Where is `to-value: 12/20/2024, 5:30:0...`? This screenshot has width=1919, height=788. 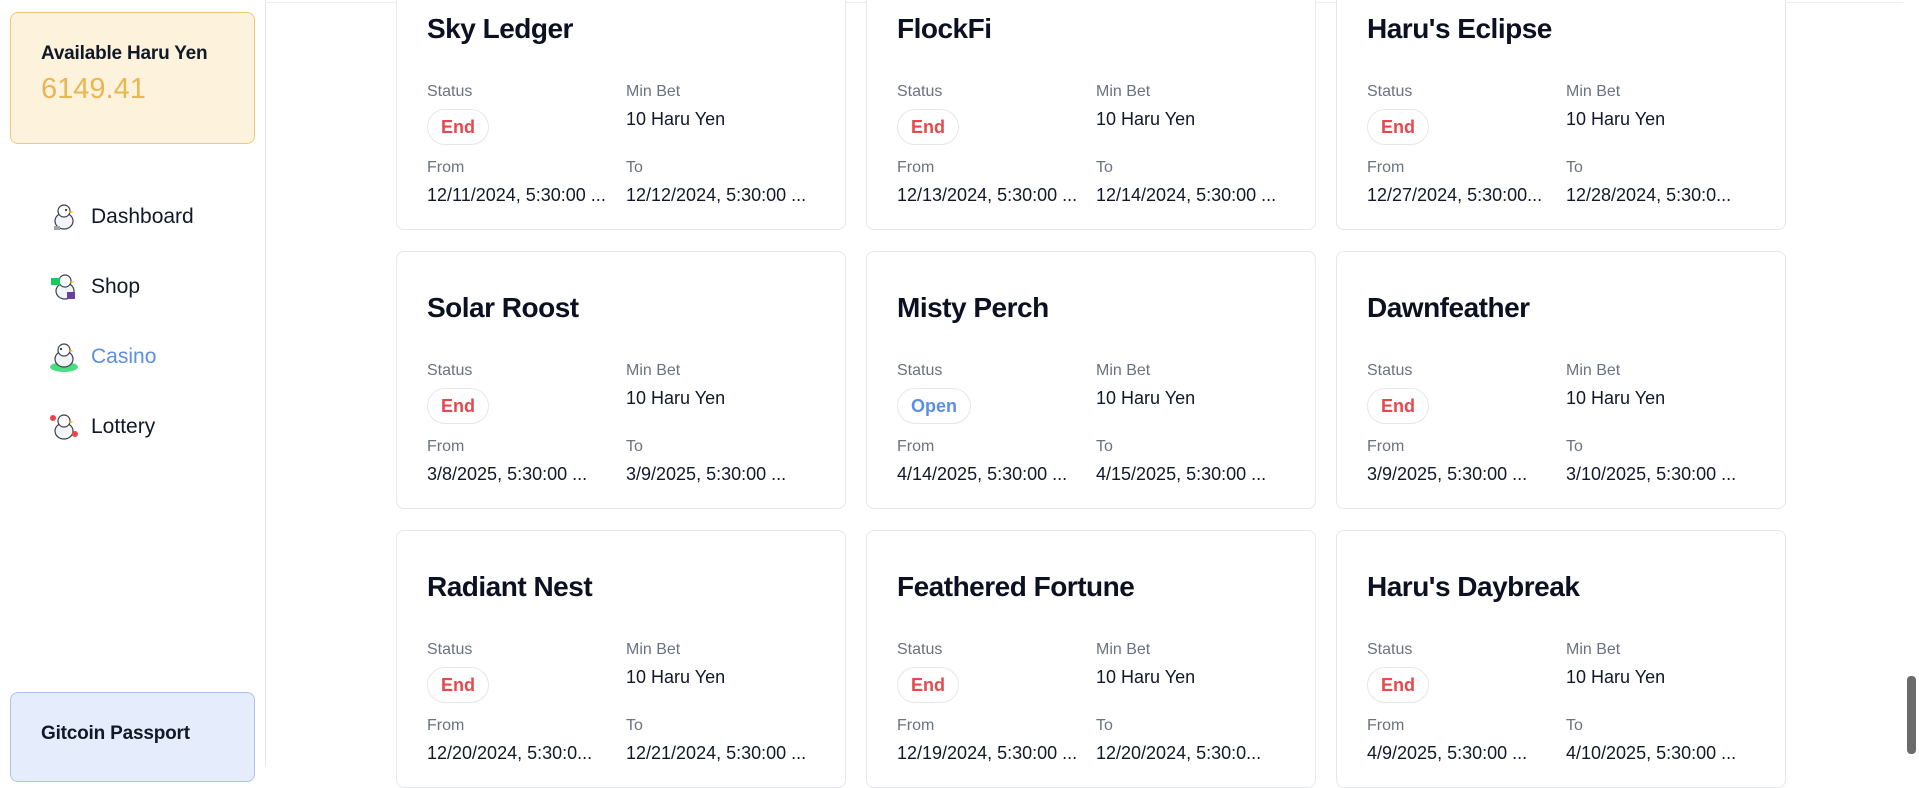 to-value: 12/20/2024, 5:30:0... is located at coordinates (1179, 753).